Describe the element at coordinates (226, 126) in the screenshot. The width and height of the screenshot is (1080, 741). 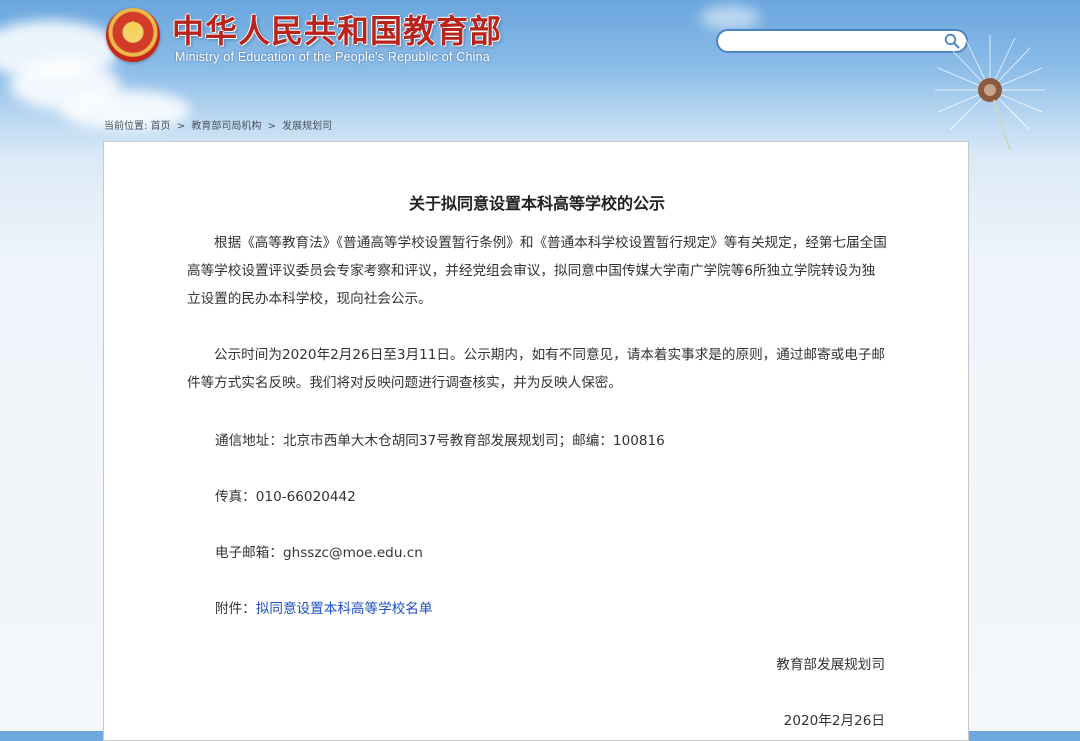
I see `breadcrumb-departments: 教育部司局机构` at that location.